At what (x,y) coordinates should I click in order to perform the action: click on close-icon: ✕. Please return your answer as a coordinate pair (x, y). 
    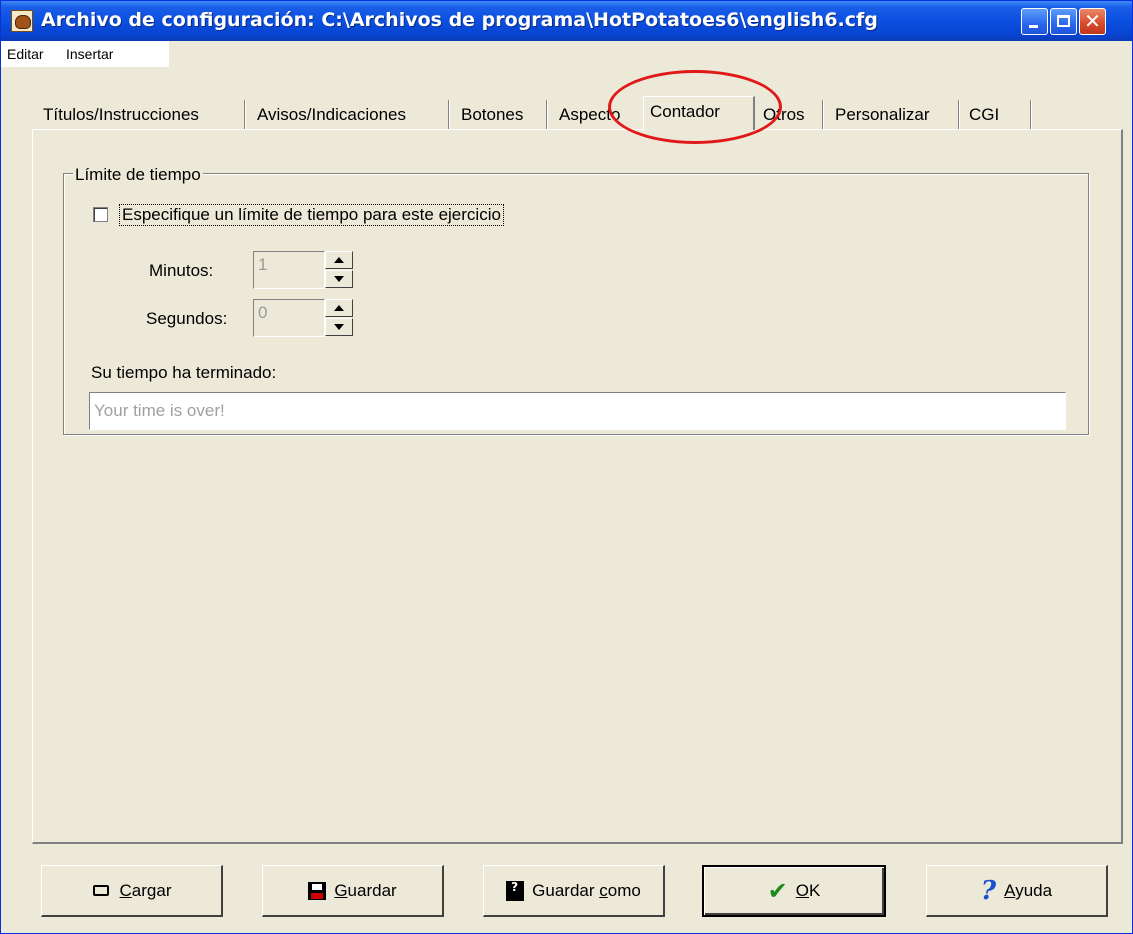
    Looking at the image, I should click on (1092, 21).